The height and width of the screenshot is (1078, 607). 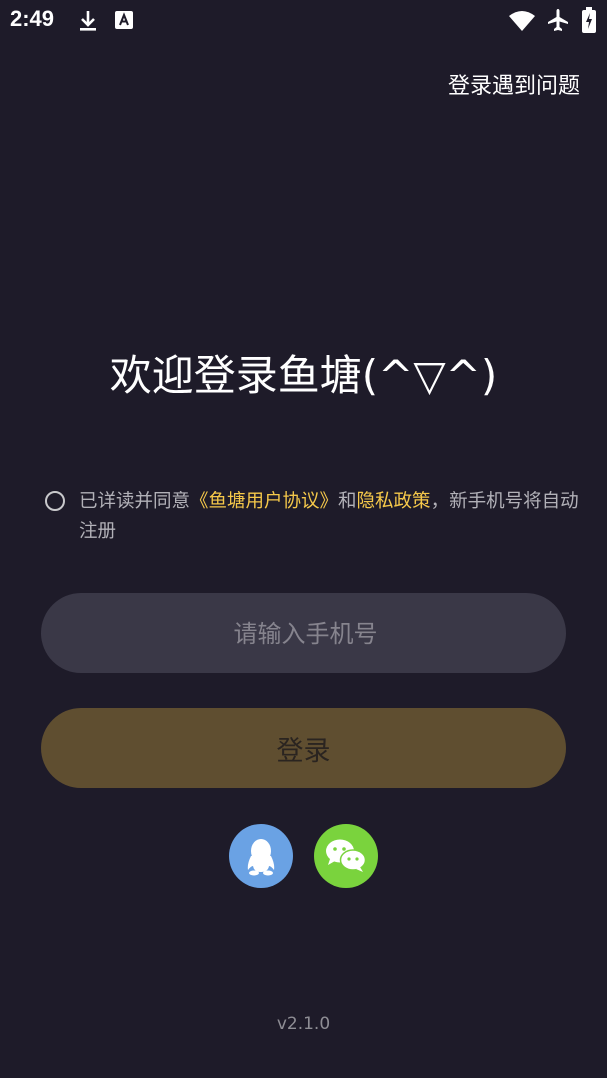 I want to click on phone-field, so click(x=305, y=634).